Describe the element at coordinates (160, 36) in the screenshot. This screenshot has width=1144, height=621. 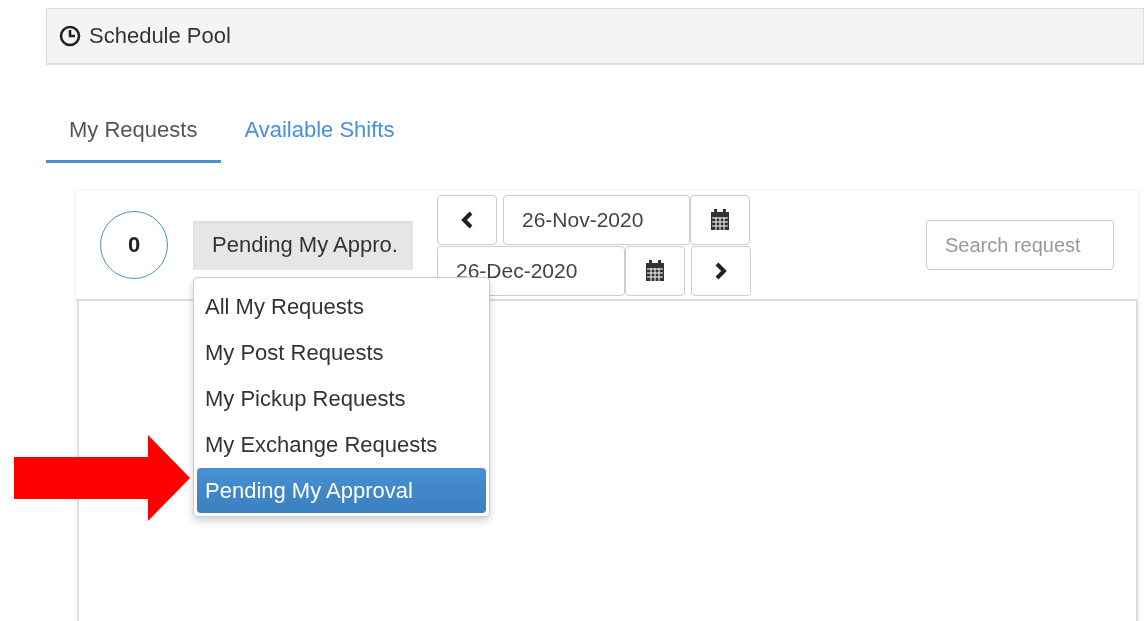
I see `page-title: Schedule Pool` at that location.